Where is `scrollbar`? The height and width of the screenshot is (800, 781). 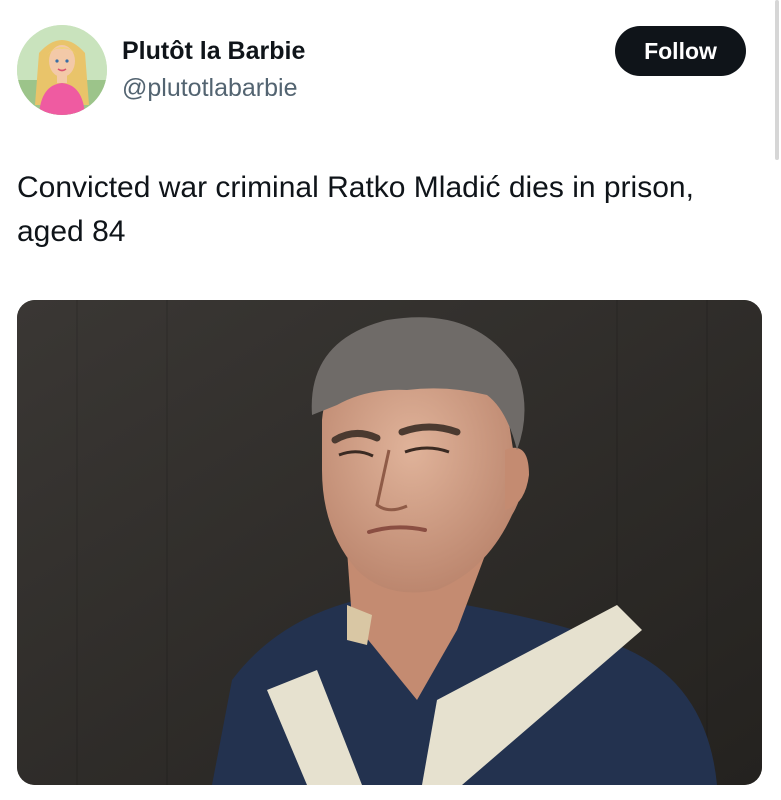 scrollbar is located at coordinates (777, 80).